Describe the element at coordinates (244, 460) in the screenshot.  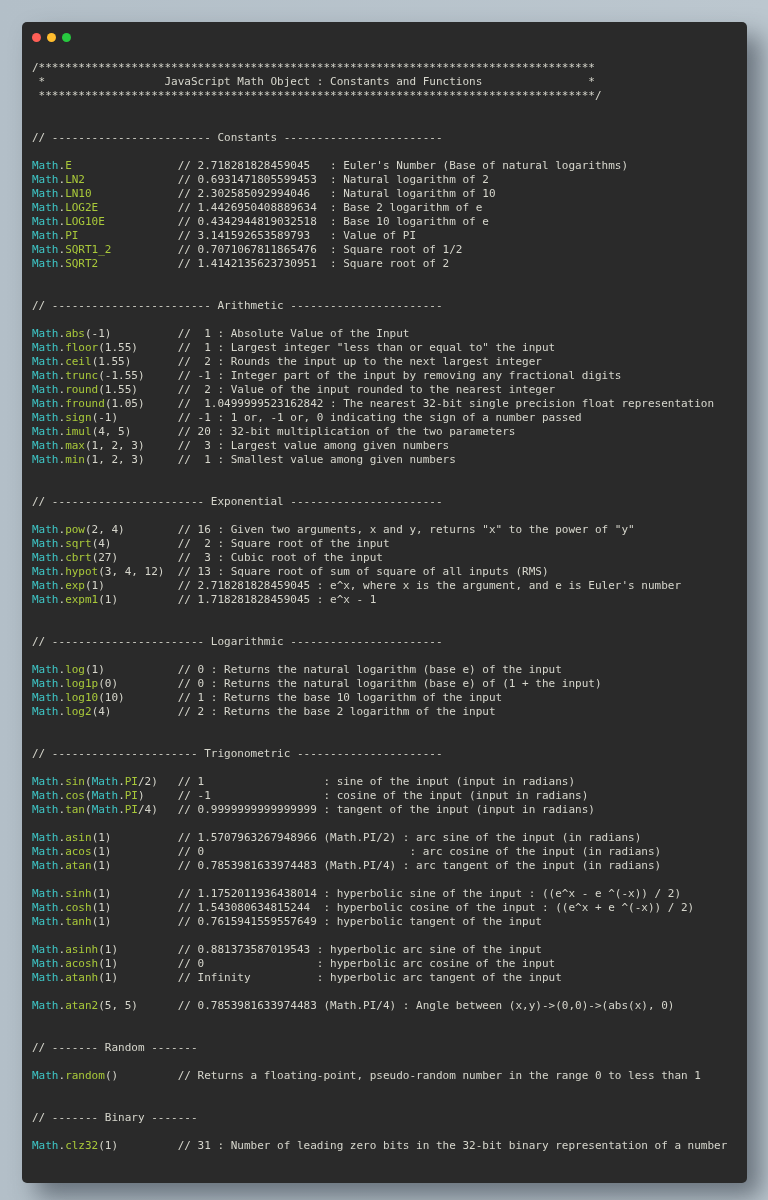
I see `code-line: Math.min(1, 2, 3) // 1 : Smallest value among given numbers` at that location.